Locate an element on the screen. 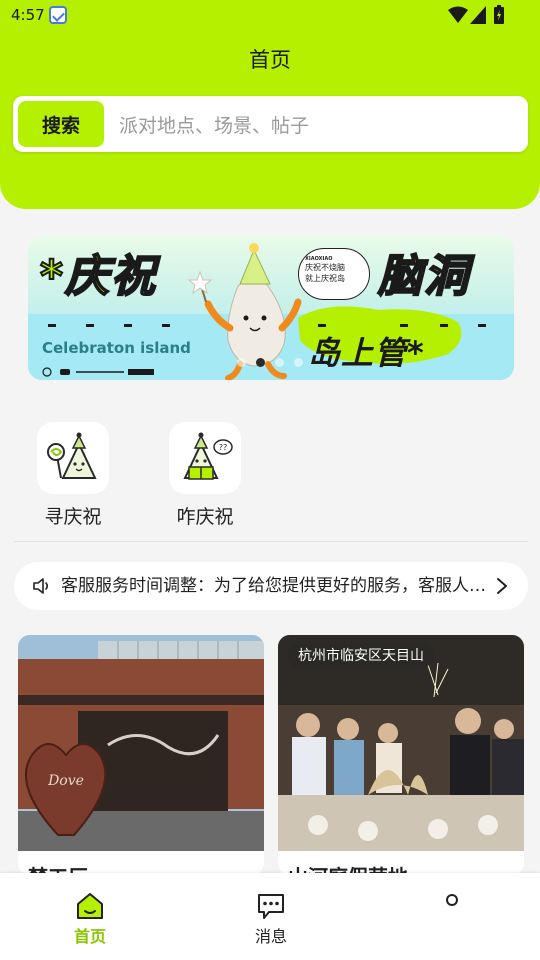 This screenshot has height=960, width=540. notification-app-icon is located at coordinates (58, 15).